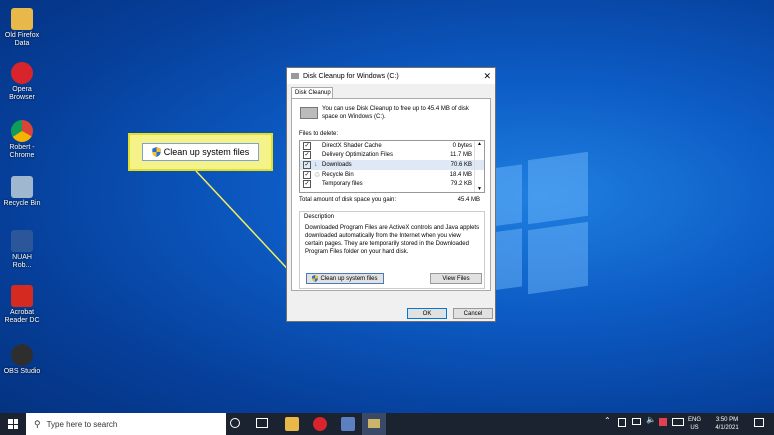  Describe the element at coordinates (427, 313) in the screenshot. I see `ok-button: OK` at that location.